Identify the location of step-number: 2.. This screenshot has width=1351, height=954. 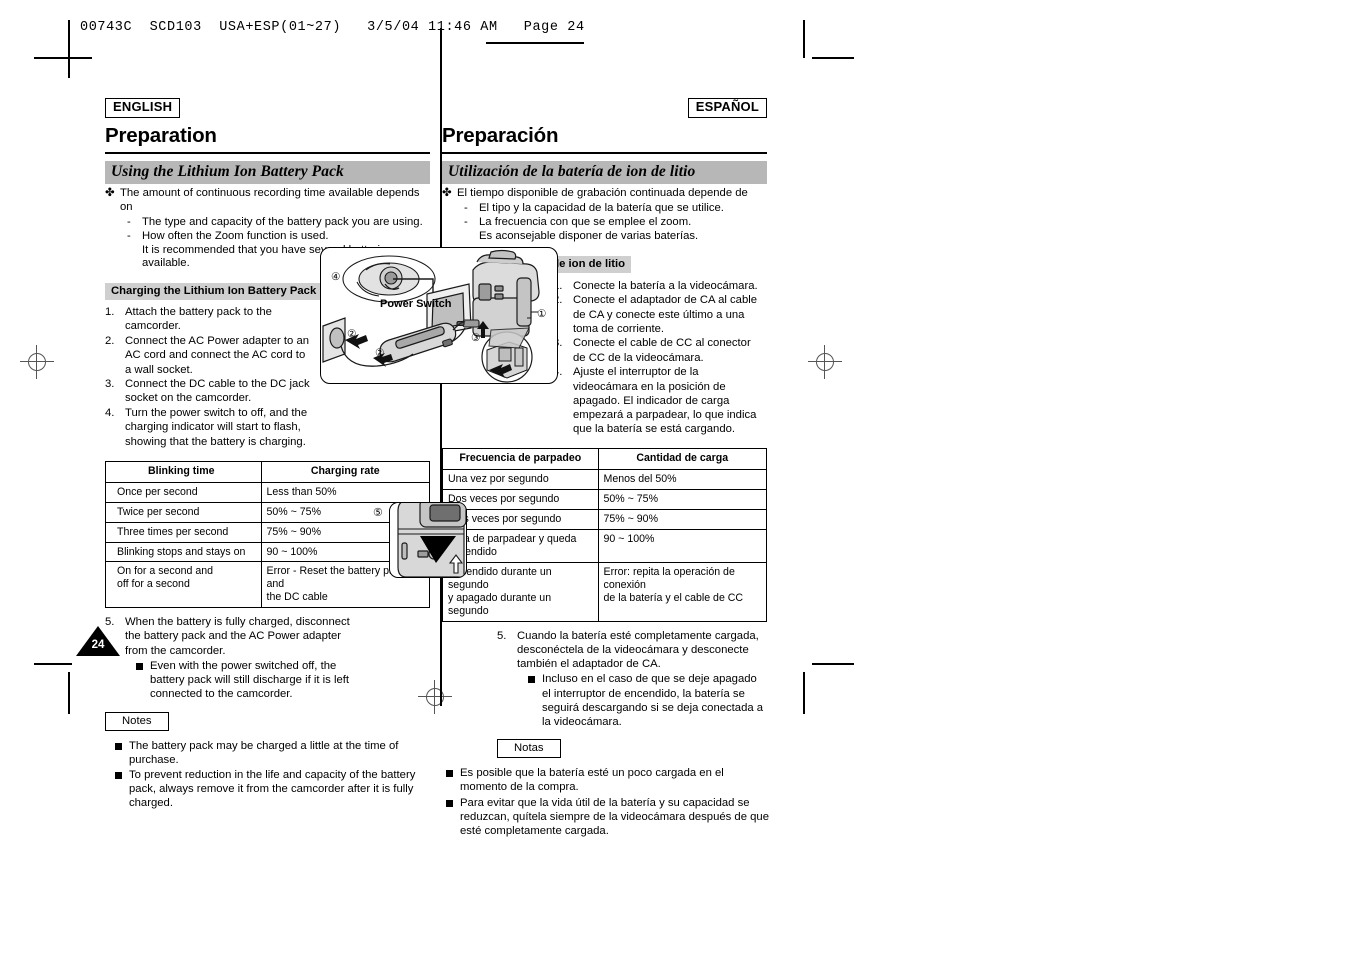
(110, 341).